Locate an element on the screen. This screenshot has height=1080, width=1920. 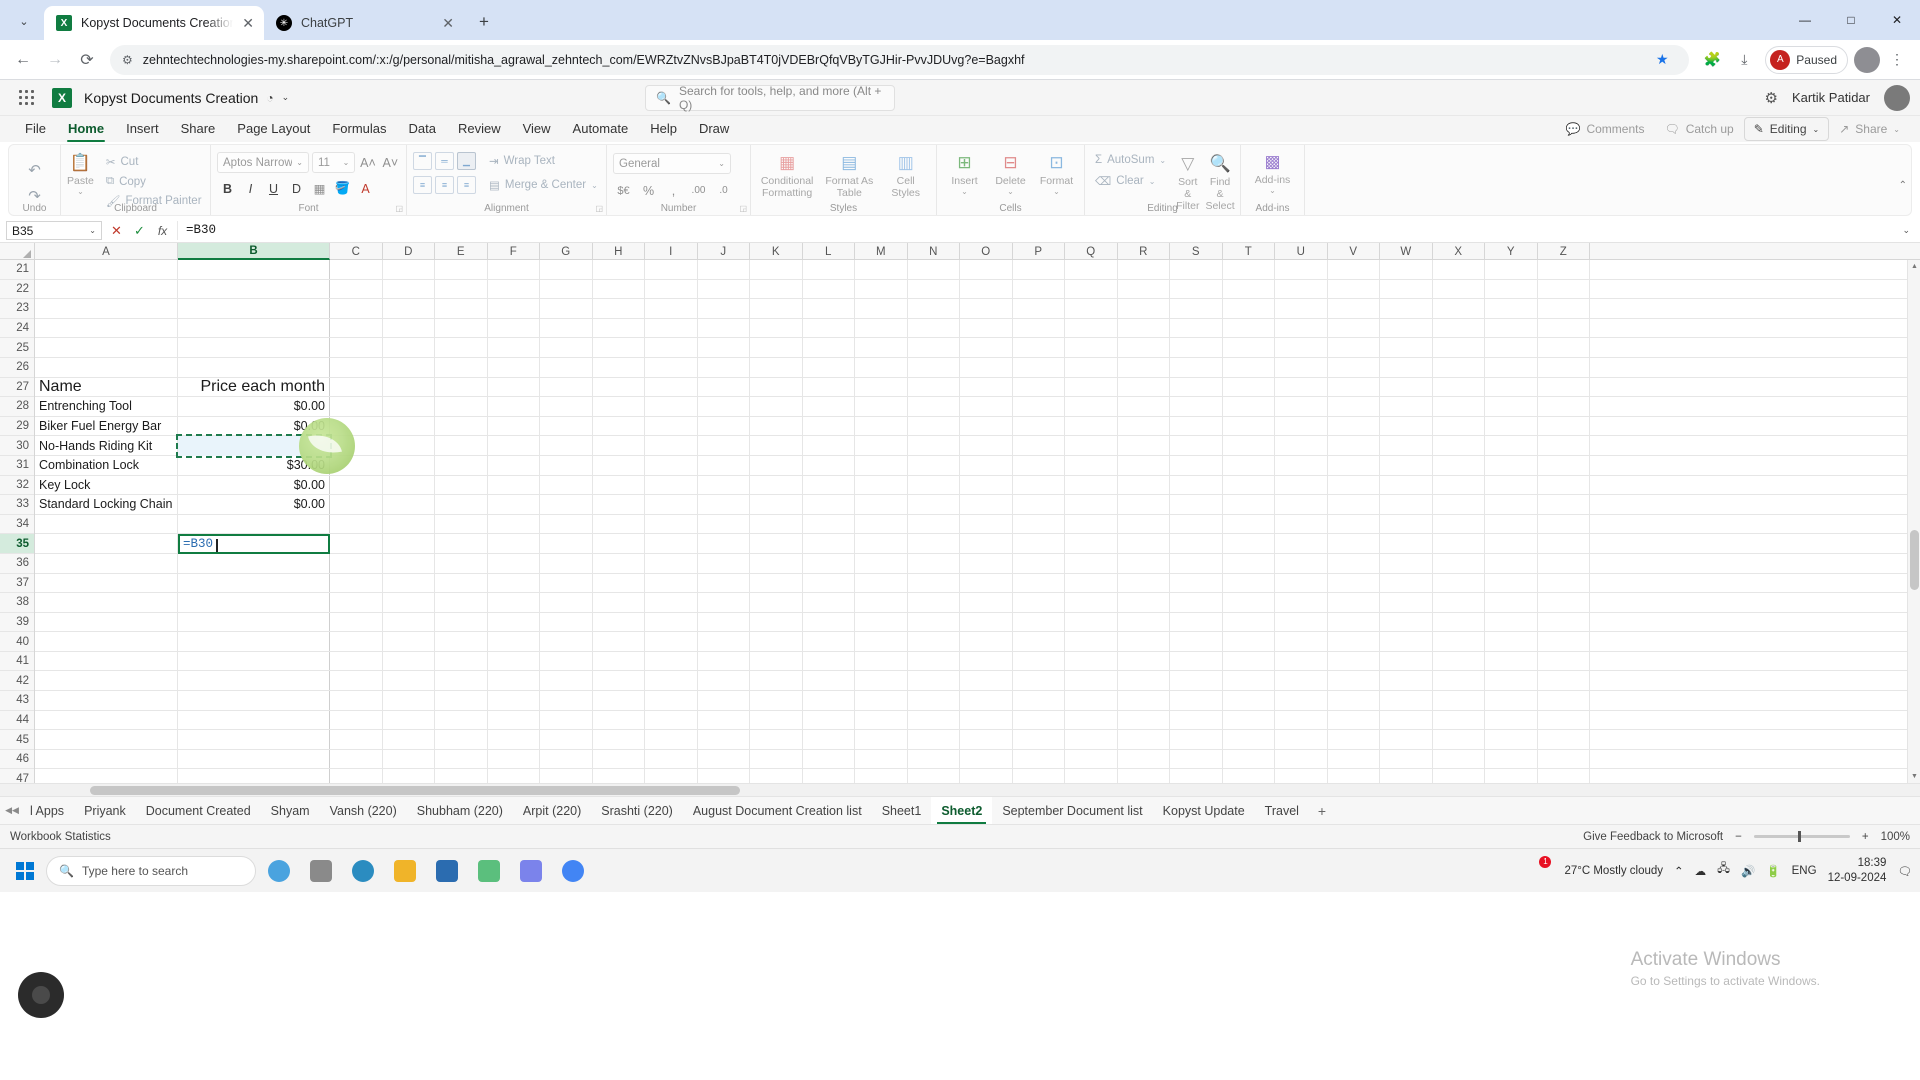
cell-E31 is located at coordinates (461, 465).